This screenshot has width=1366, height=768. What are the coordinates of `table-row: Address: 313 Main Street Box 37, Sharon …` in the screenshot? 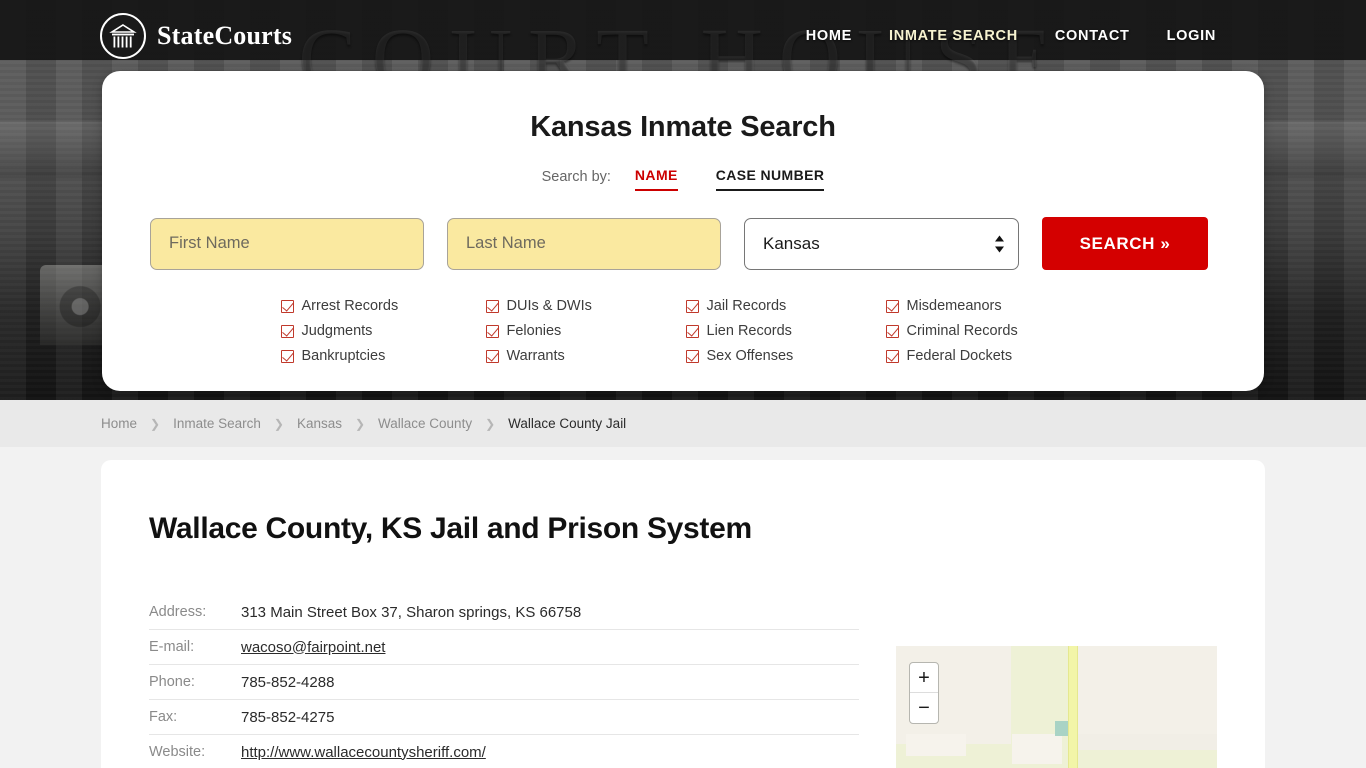 It's located at (504, 612).